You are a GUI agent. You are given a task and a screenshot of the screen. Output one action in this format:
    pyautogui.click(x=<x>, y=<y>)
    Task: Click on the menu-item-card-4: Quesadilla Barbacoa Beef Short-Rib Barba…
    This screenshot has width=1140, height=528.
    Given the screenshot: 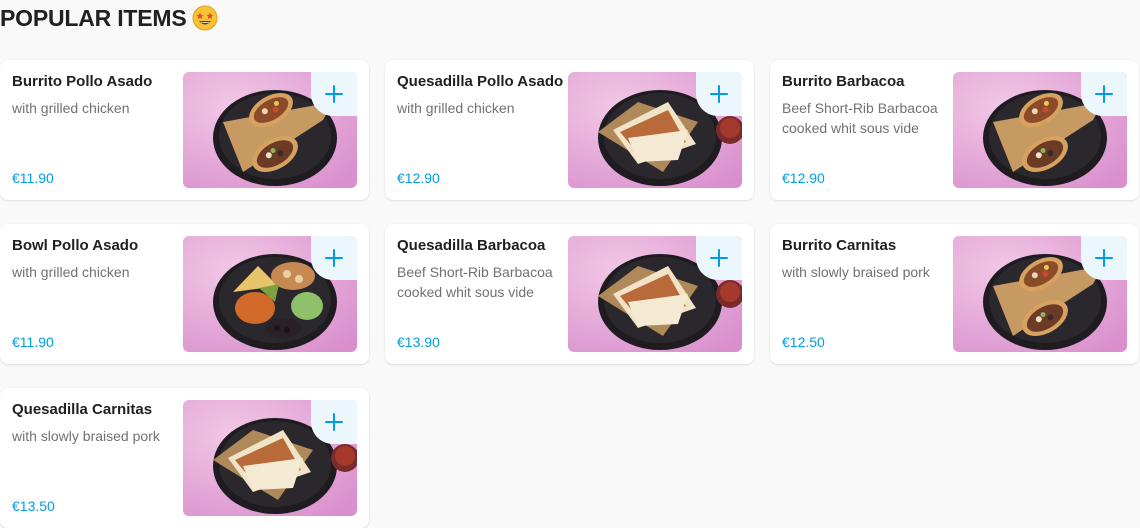 What is the action you would take?
    pyautogui.click(x=569, y=294)
    